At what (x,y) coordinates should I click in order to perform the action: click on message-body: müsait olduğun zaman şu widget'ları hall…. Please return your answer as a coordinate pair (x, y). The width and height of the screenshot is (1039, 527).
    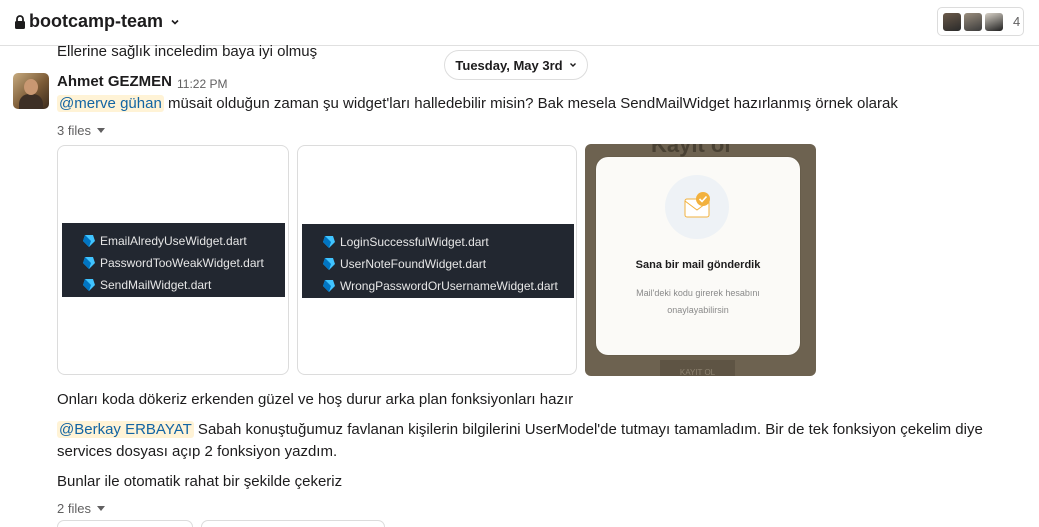
    Looking at the image, I should click on (530, 103).